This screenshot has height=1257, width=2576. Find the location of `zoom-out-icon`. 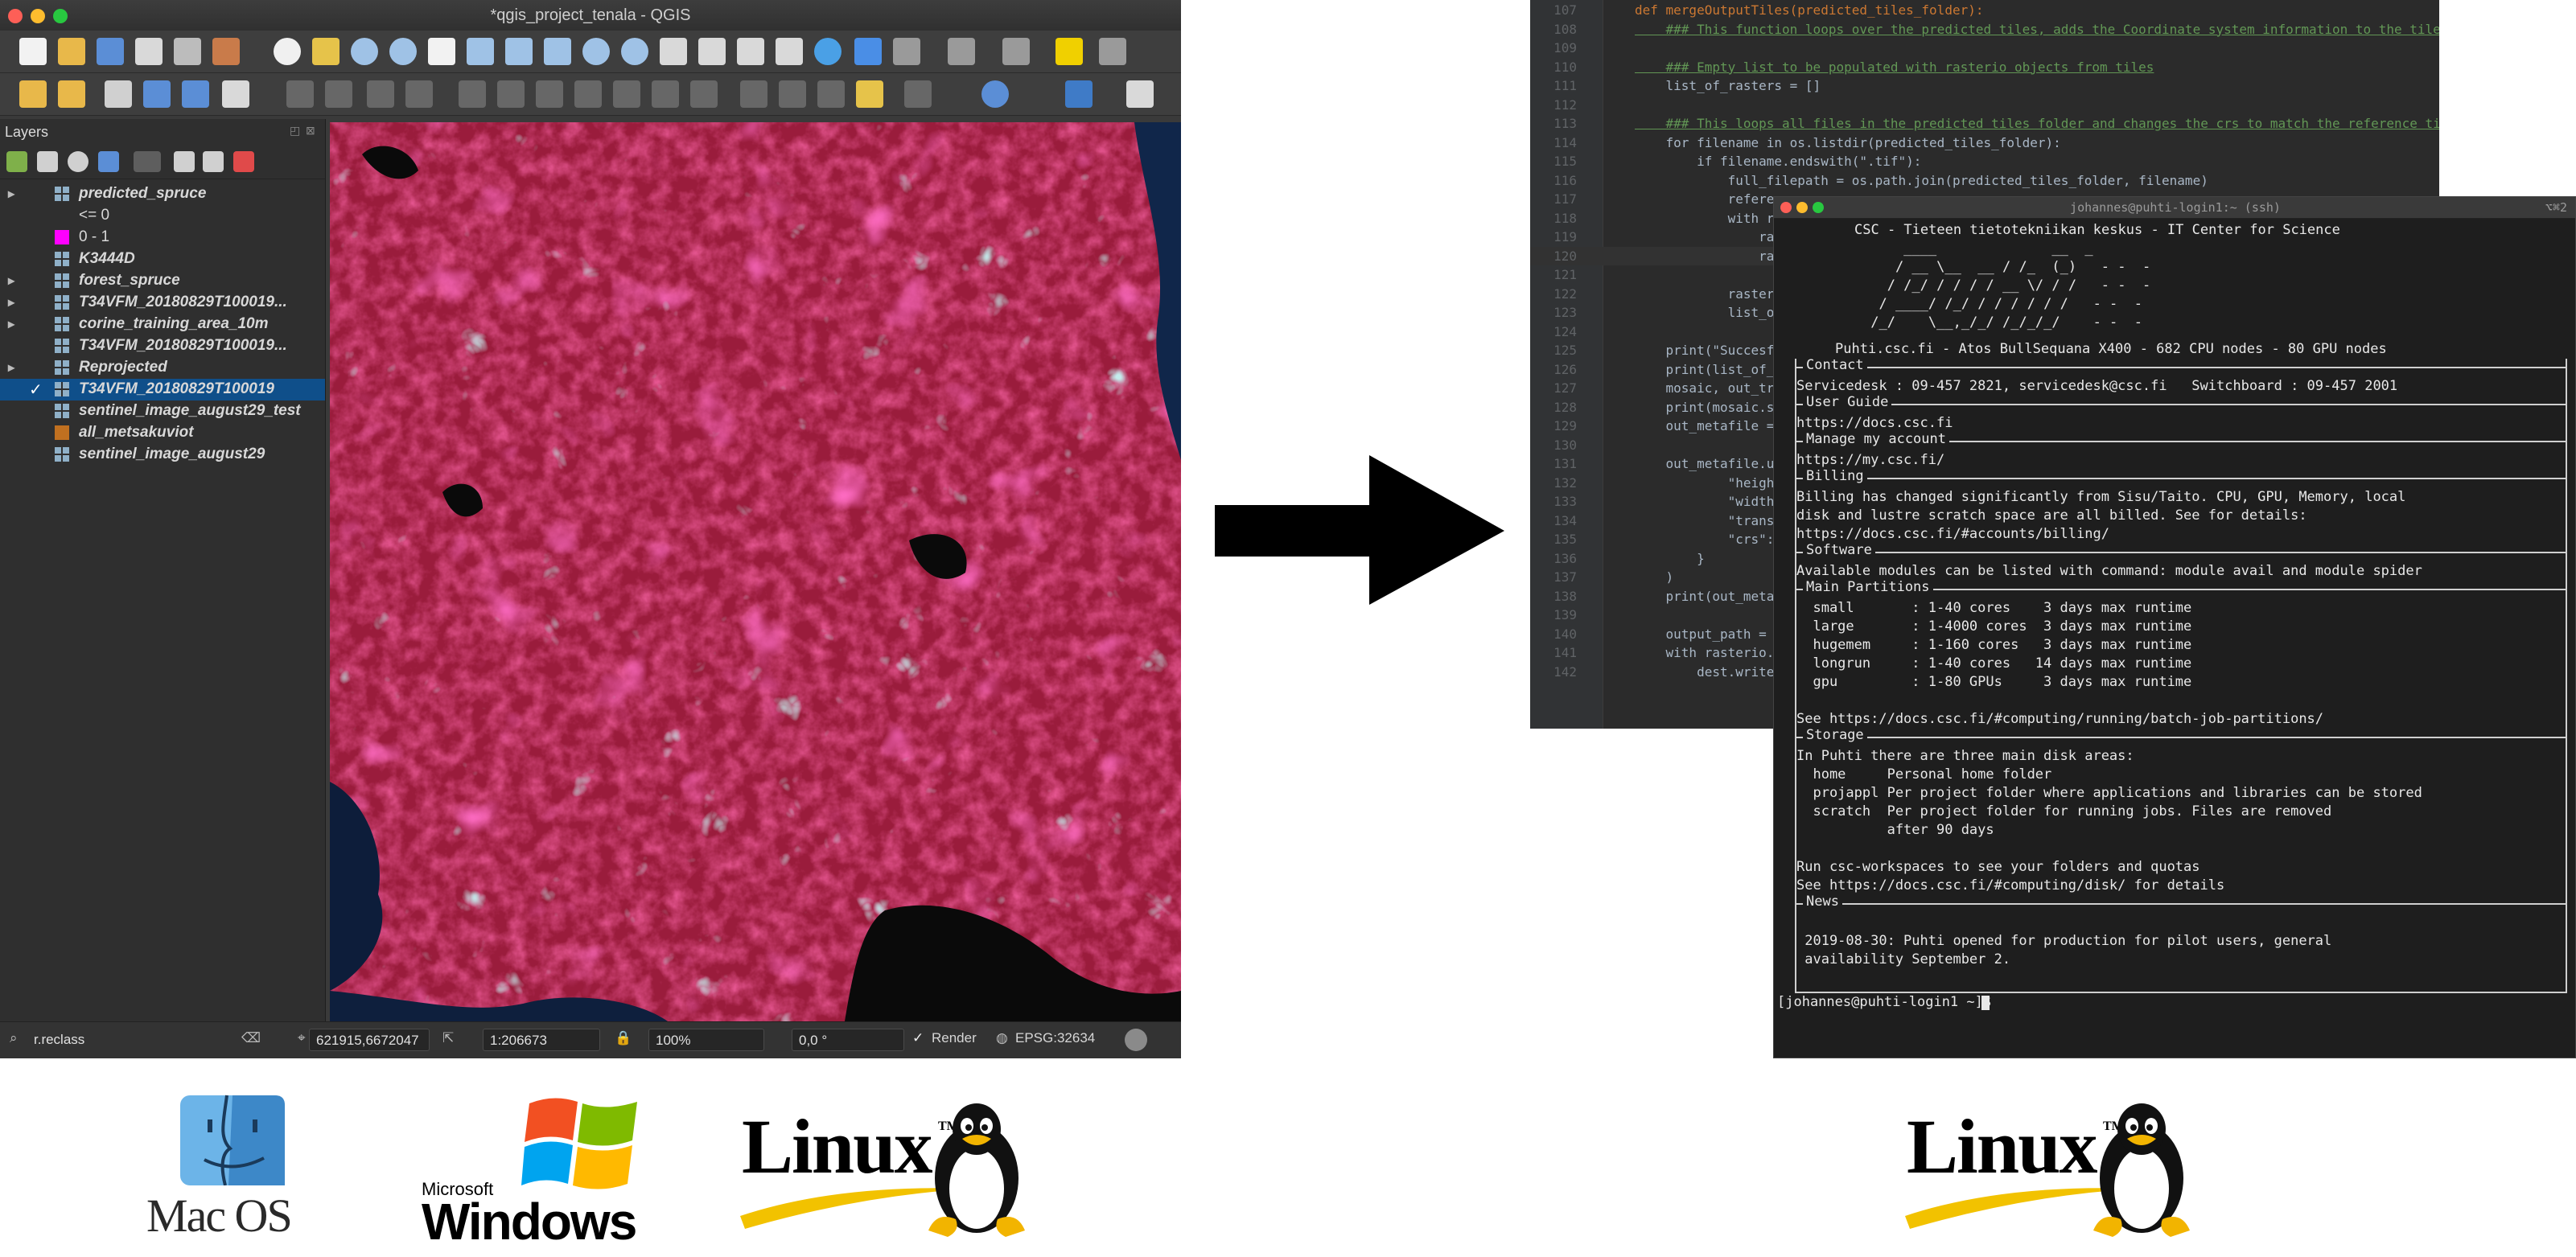

zoom-out-icon is located at coordinates (403, 51).